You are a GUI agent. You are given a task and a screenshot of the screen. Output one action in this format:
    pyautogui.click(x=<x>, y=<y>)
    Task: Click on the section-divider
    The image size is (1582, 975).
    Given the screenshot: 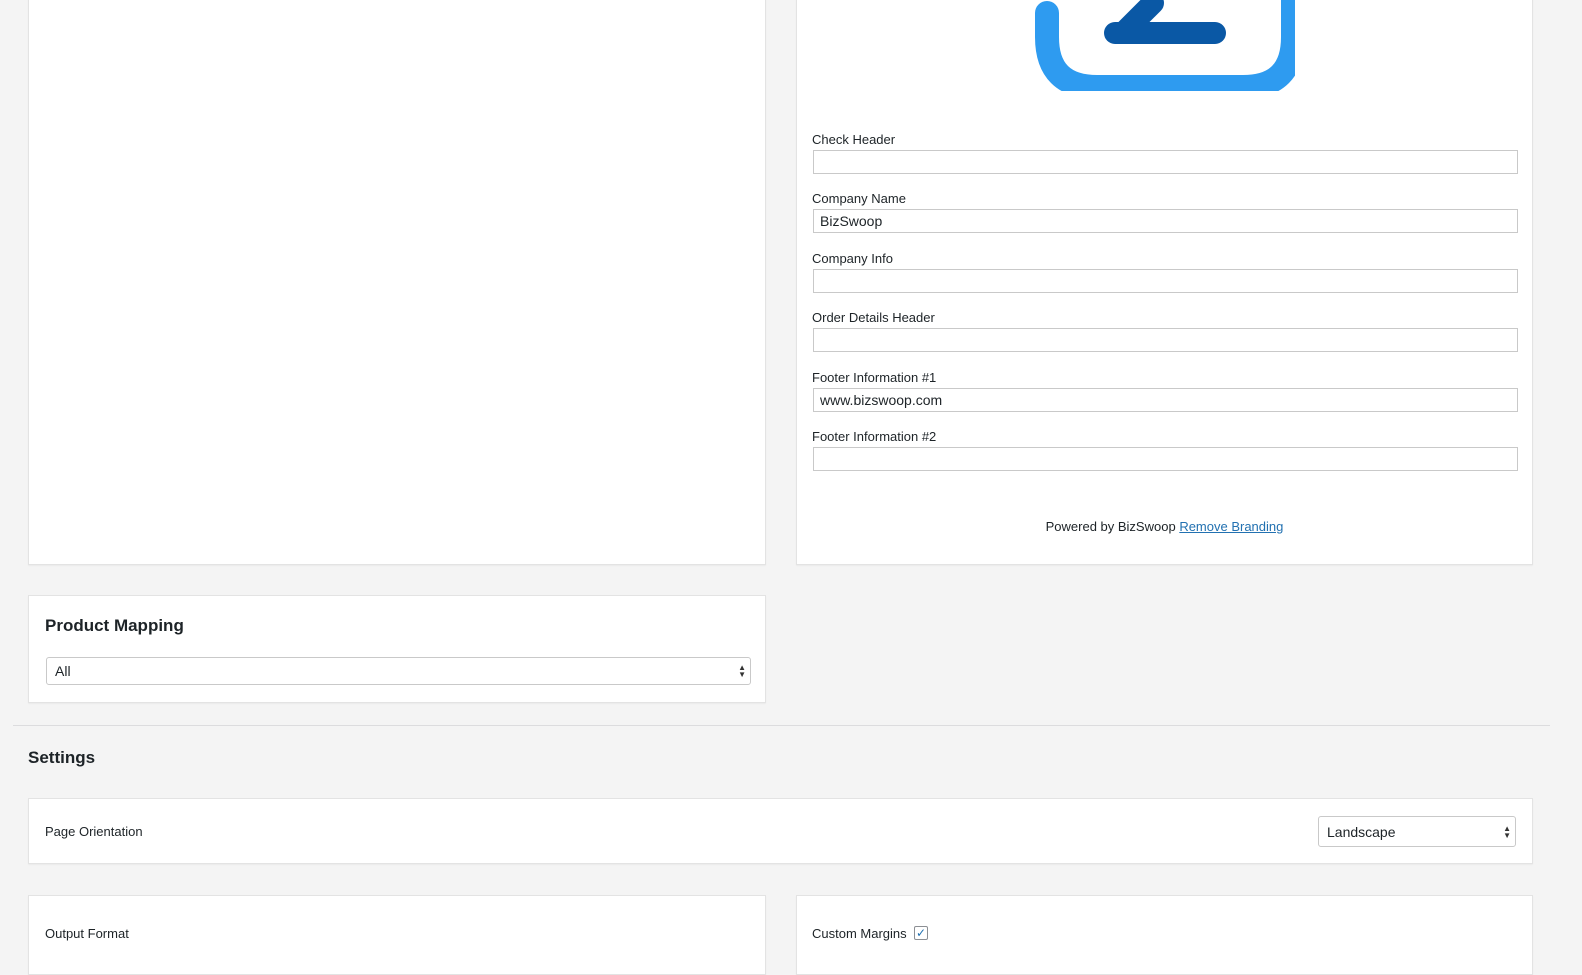 What is the action you would take?
    pyautogui.click(x=781, y=725)
    